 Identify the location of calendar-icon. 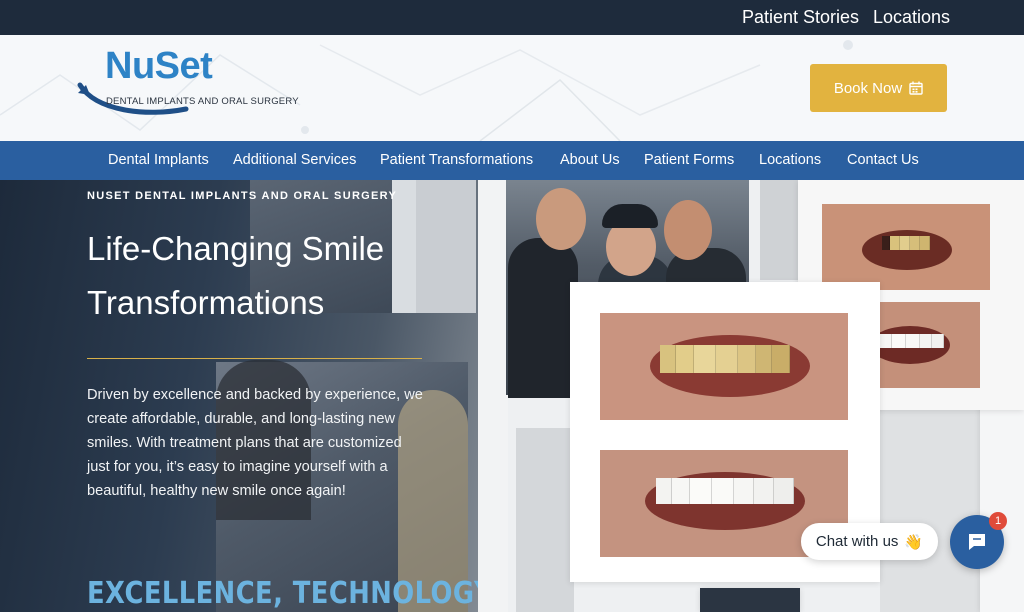
(916, 88).